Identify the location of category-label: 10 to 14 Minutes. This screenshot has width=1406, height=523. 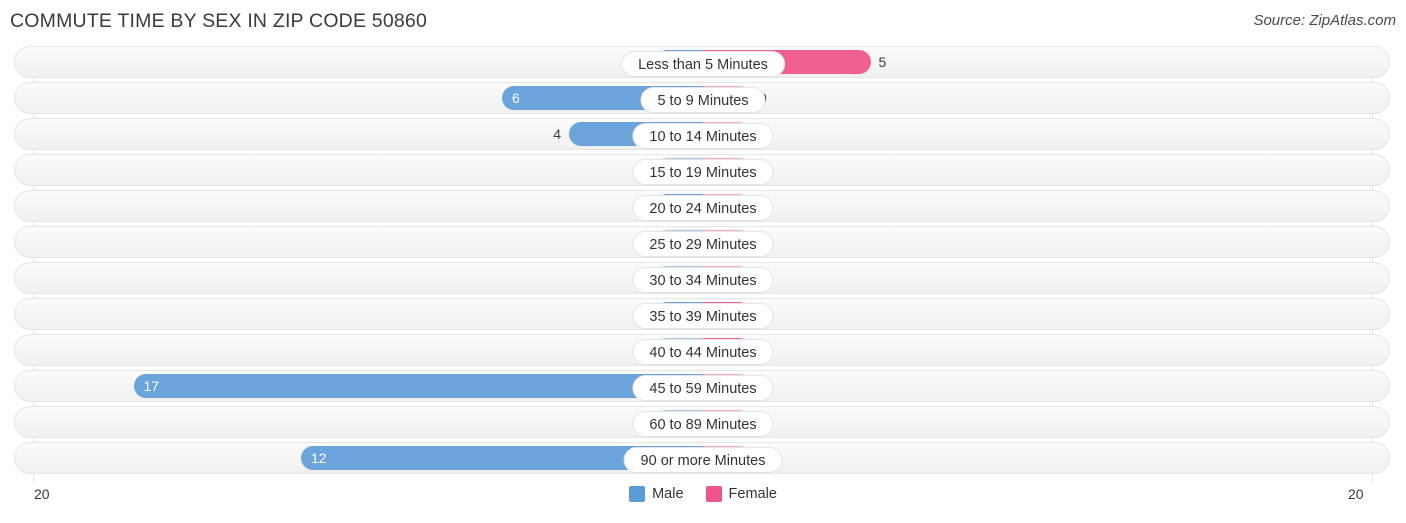
(703, 136).